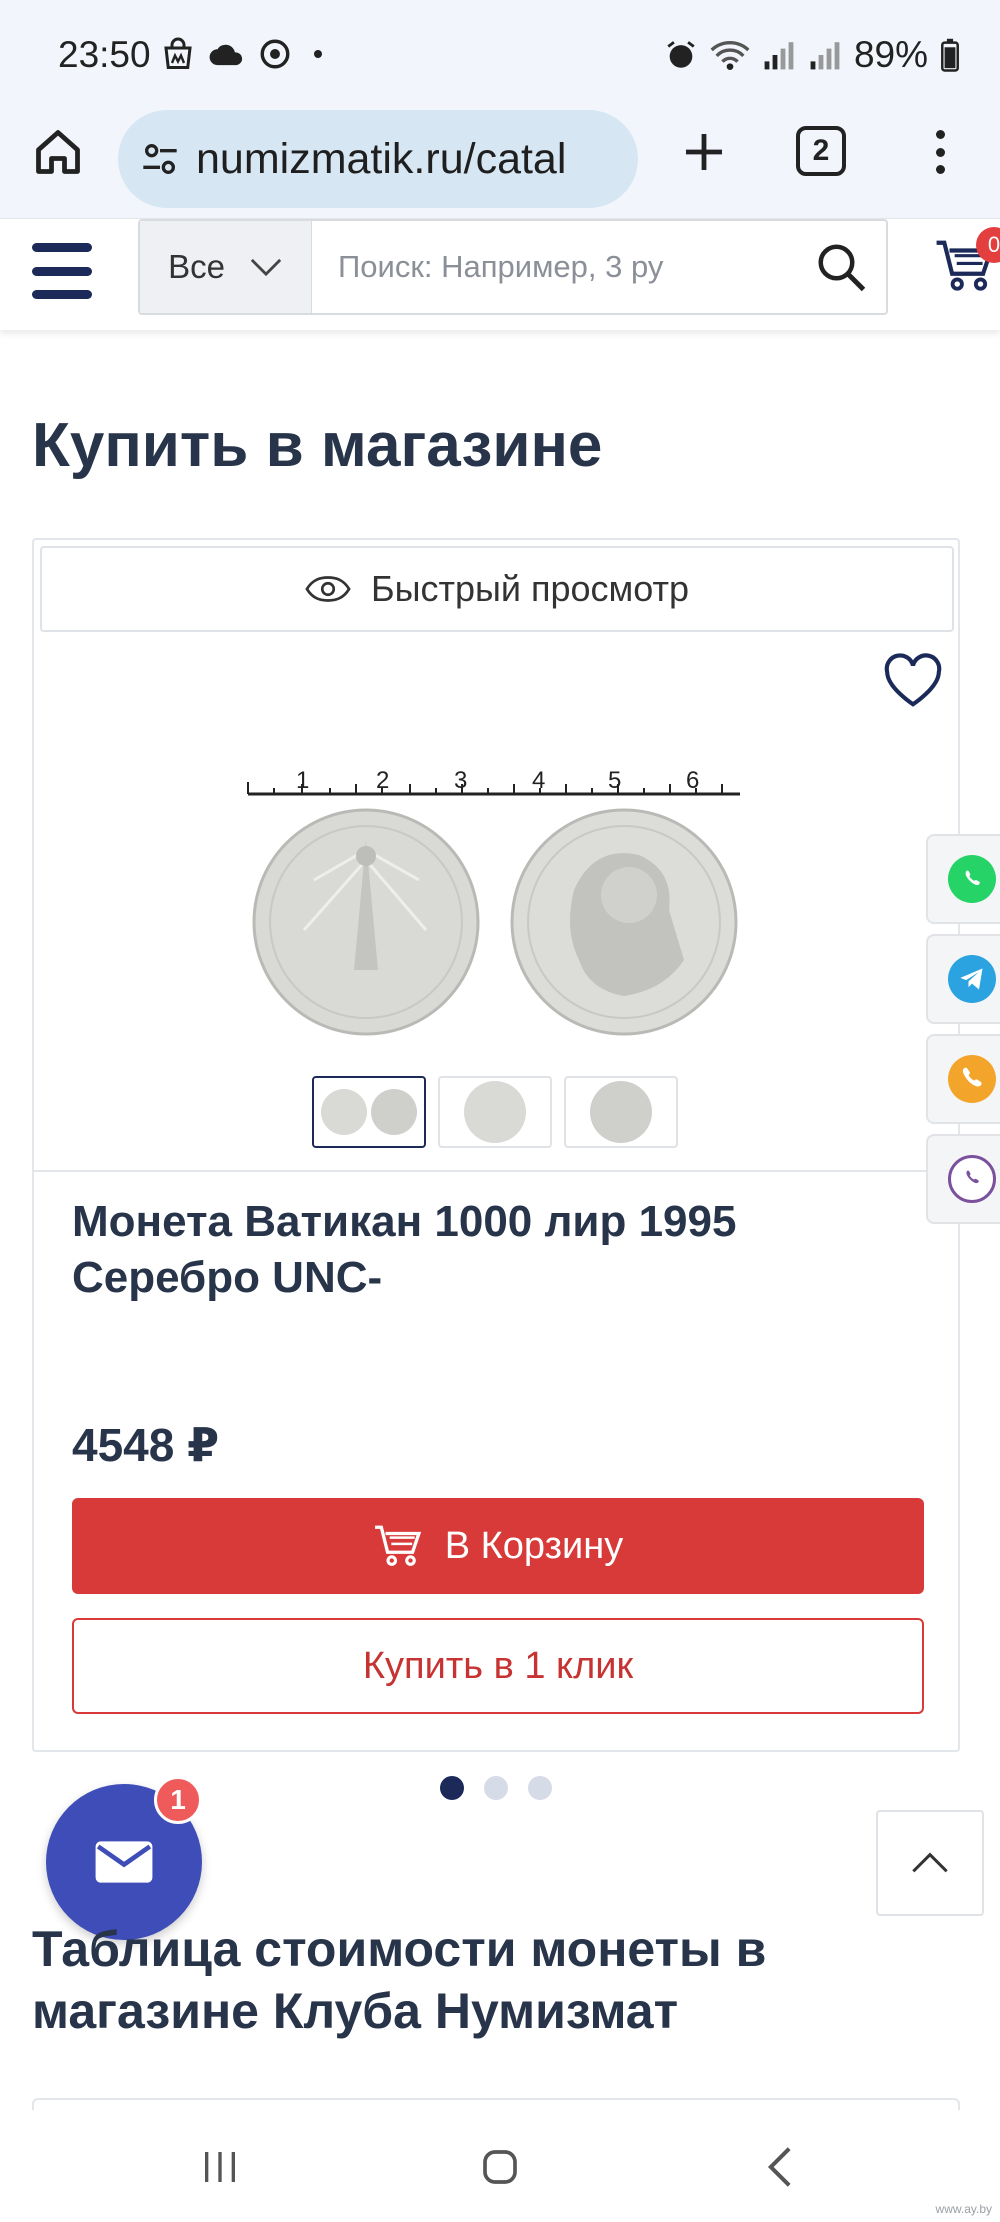 The height and width of the screenshot is (2222, 1000). I want to click on chevron-up-icon, so click(930, 1862).